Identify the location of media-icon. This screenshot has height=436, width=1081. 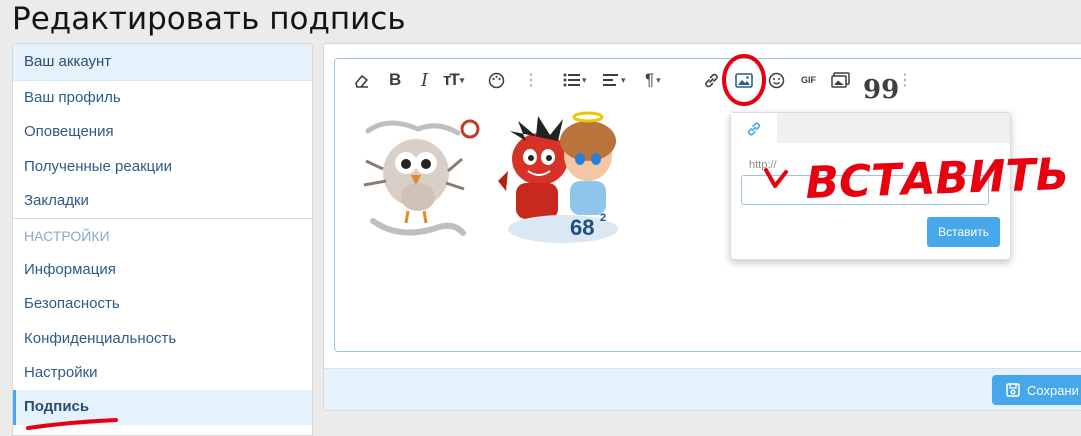
(840, 80).